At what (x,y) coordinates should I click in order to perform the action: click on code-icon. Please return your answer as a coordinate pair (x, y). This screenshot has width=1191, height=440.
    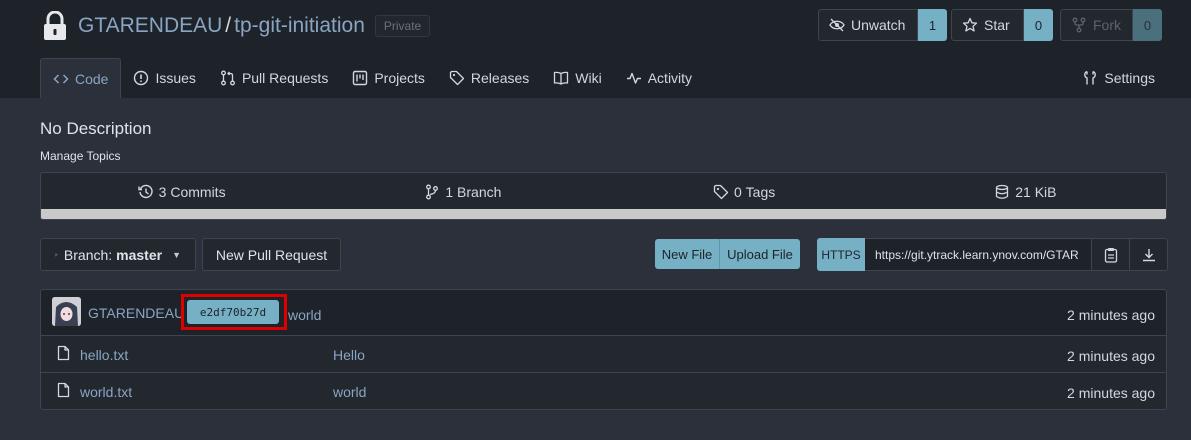
    Looking at the image, I should click on (61, 78).